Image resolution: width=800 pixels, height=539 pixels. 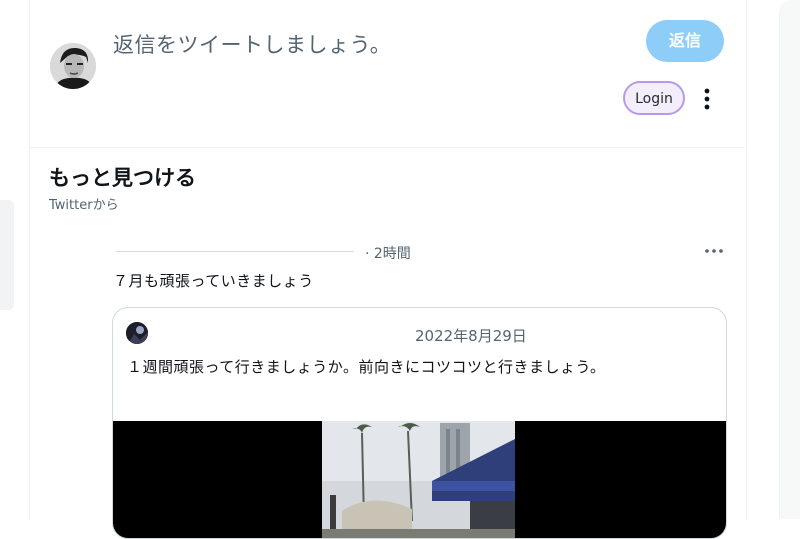 I want to click on reply-button: 返信, so click(x=685, y=41).